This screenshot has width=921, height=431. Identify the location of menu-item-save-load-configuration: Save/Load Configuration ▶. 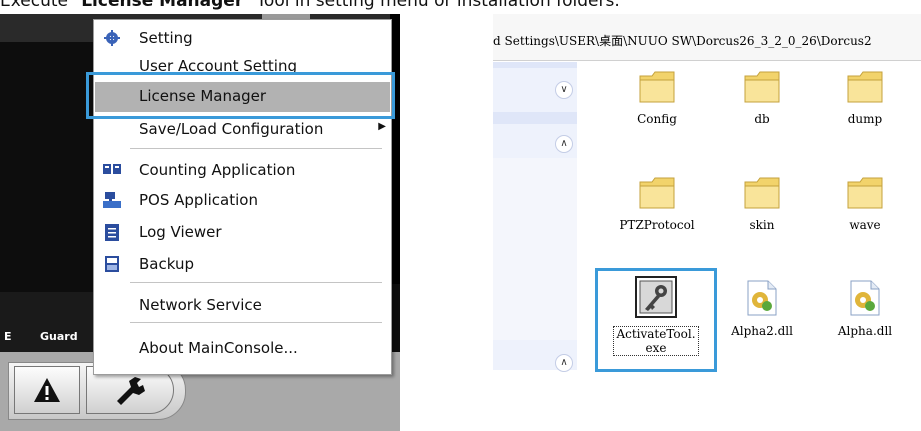
(242, 130).